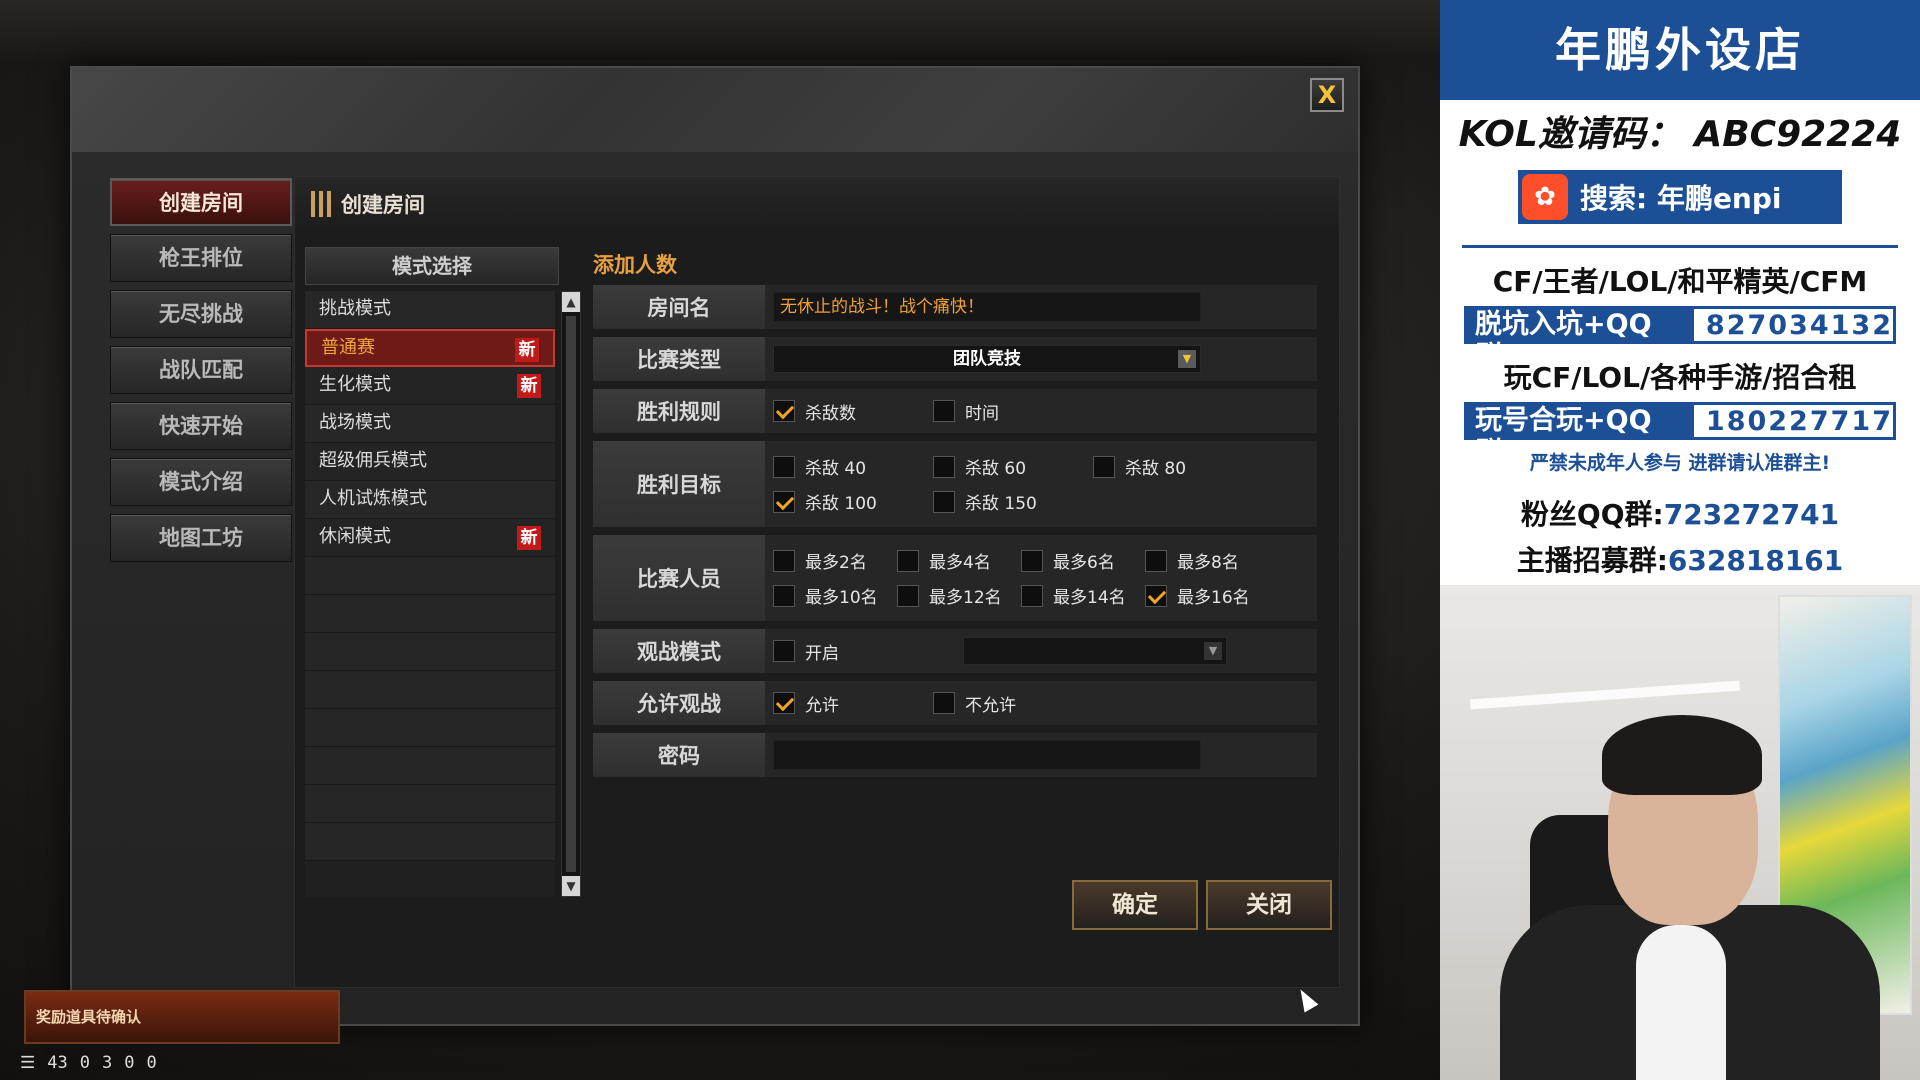 This screenshot has width=1920, height=1080. What do you see at coordinates (1680, 197) in the screenshot?
I see `search-tag: ✿ 搜索: 年鹏enpi` at bounding box center [1680, 197].